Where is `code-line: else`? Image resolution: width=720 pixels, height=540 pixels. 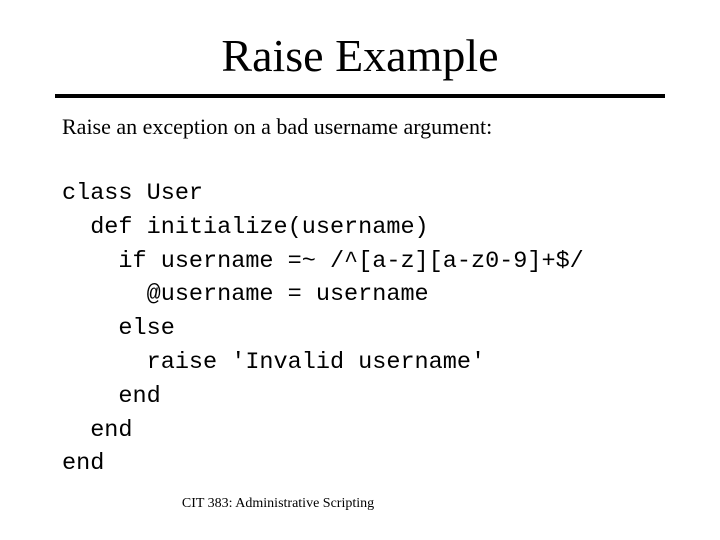 code-line: else is located at coordinates (118, 329).